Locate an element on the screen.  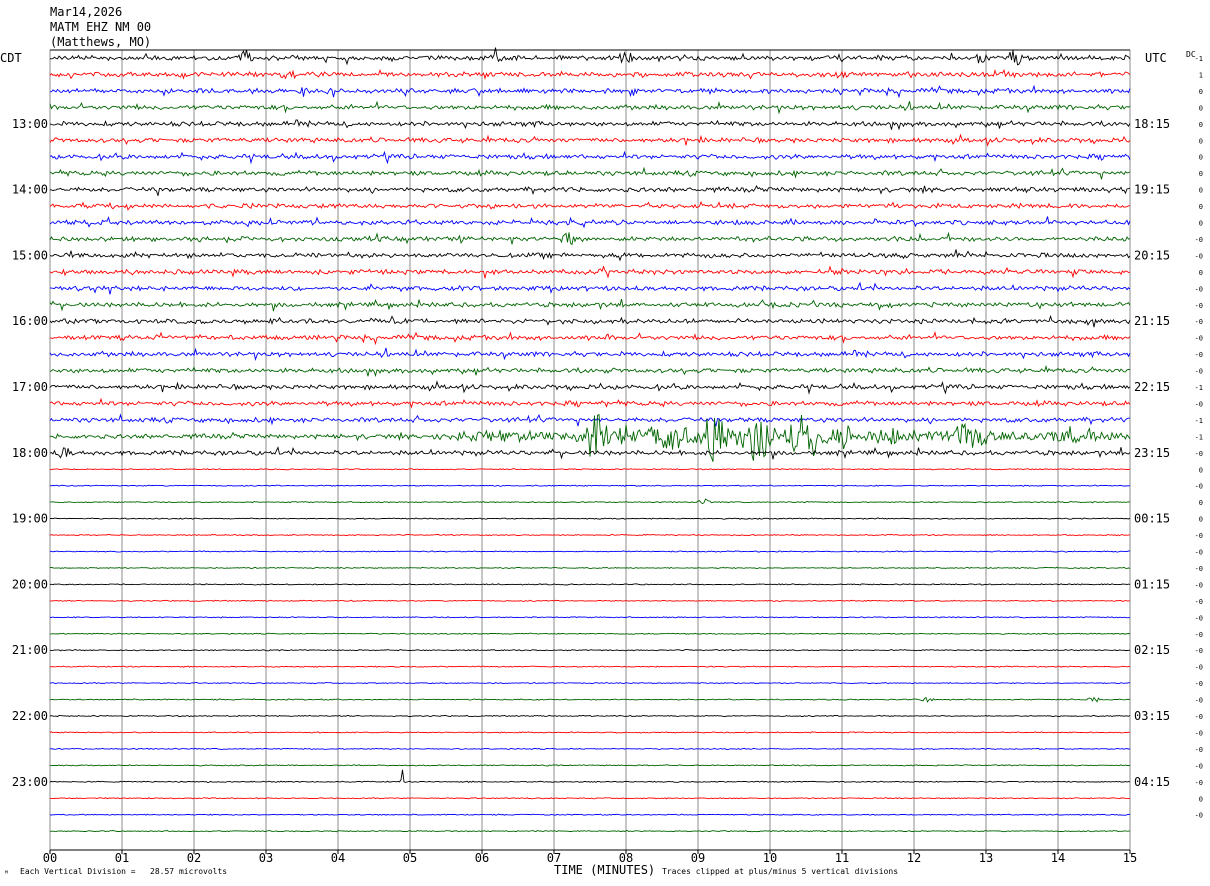
utc-hour-label: 19:15 is located at coordinates (1152, 190).